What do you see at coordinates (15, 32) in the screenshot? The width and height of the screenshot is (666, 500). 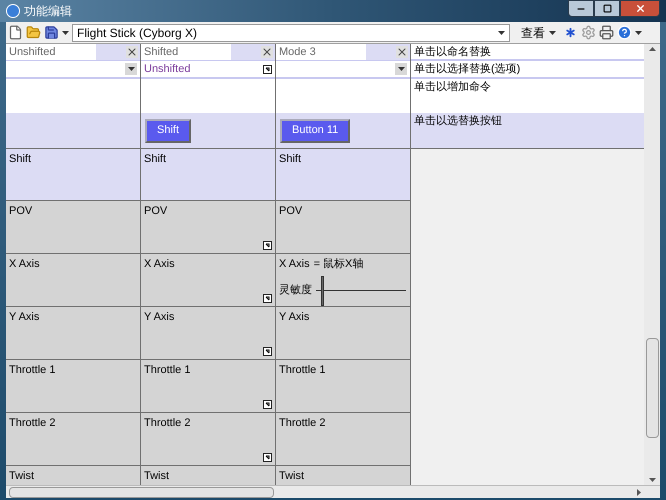 I see `new-file-icon` at bounding box center [15, 32].